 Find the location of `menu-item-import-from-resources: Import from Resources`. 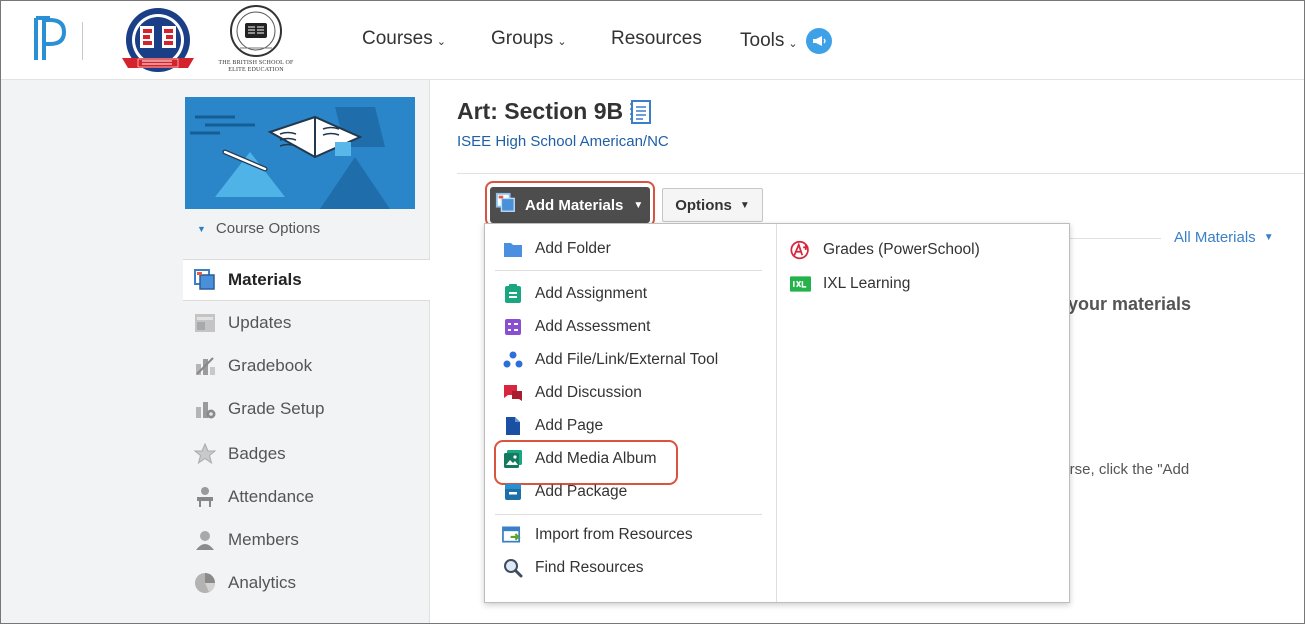

menu-item-import-from-resources: Import from Resources is located at coordinates (597, 534).